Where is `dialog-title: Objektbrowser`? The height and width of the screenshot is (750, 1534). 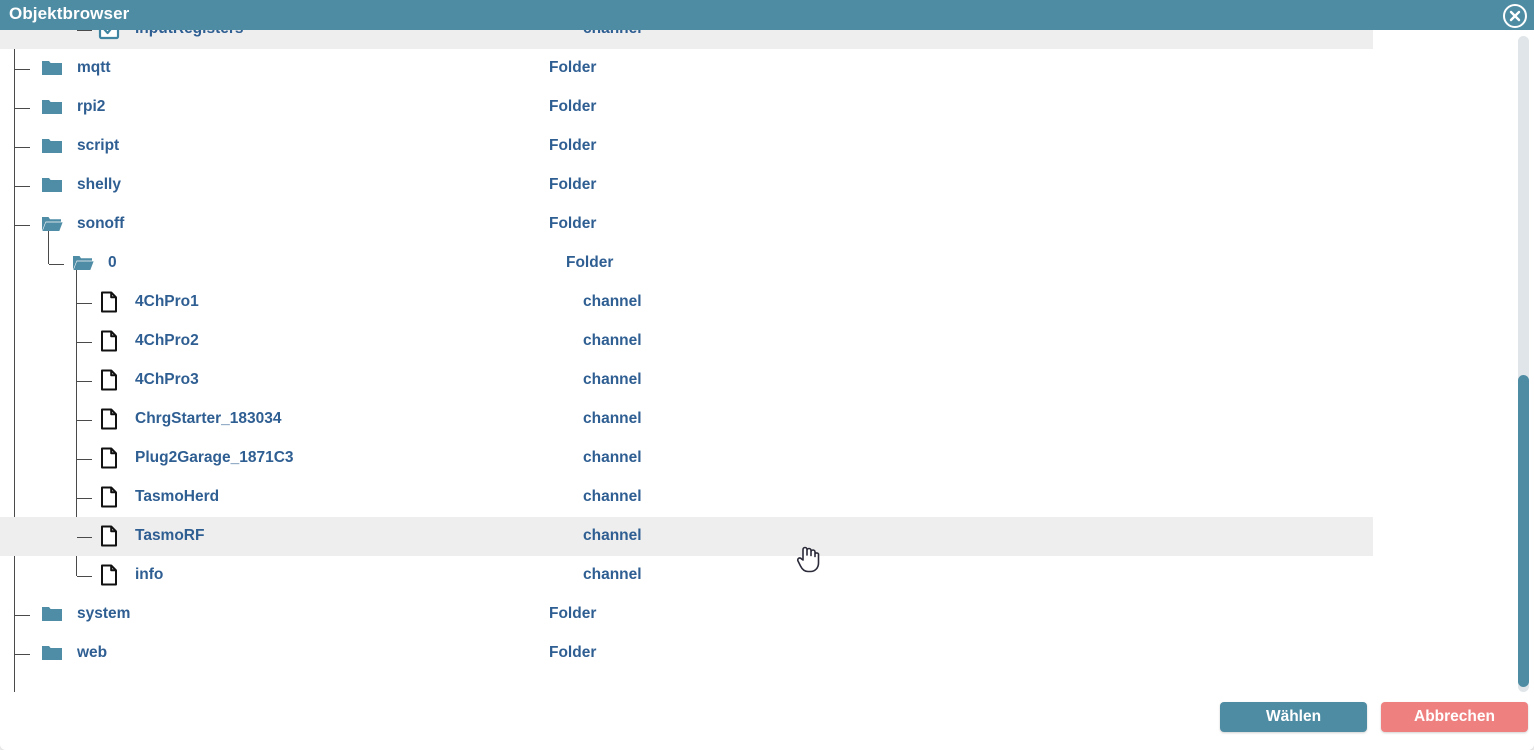
dialog-title: Objektbrowser is located at coordinates (69, 13).